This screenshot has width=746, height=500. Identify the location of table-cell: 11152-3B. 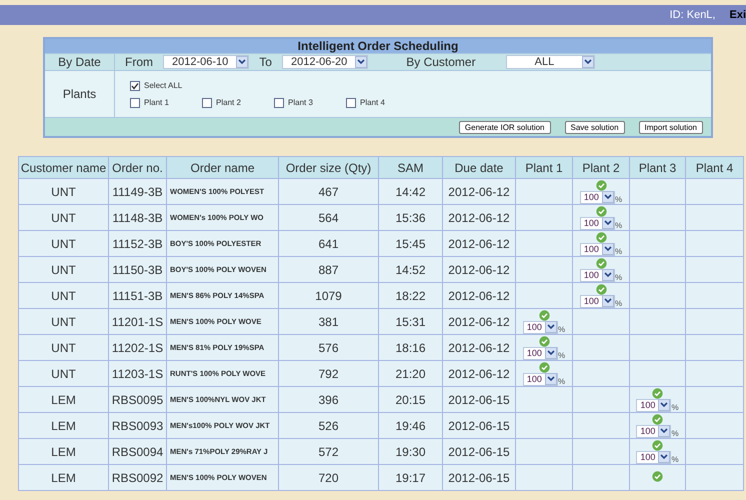
(137, 243).